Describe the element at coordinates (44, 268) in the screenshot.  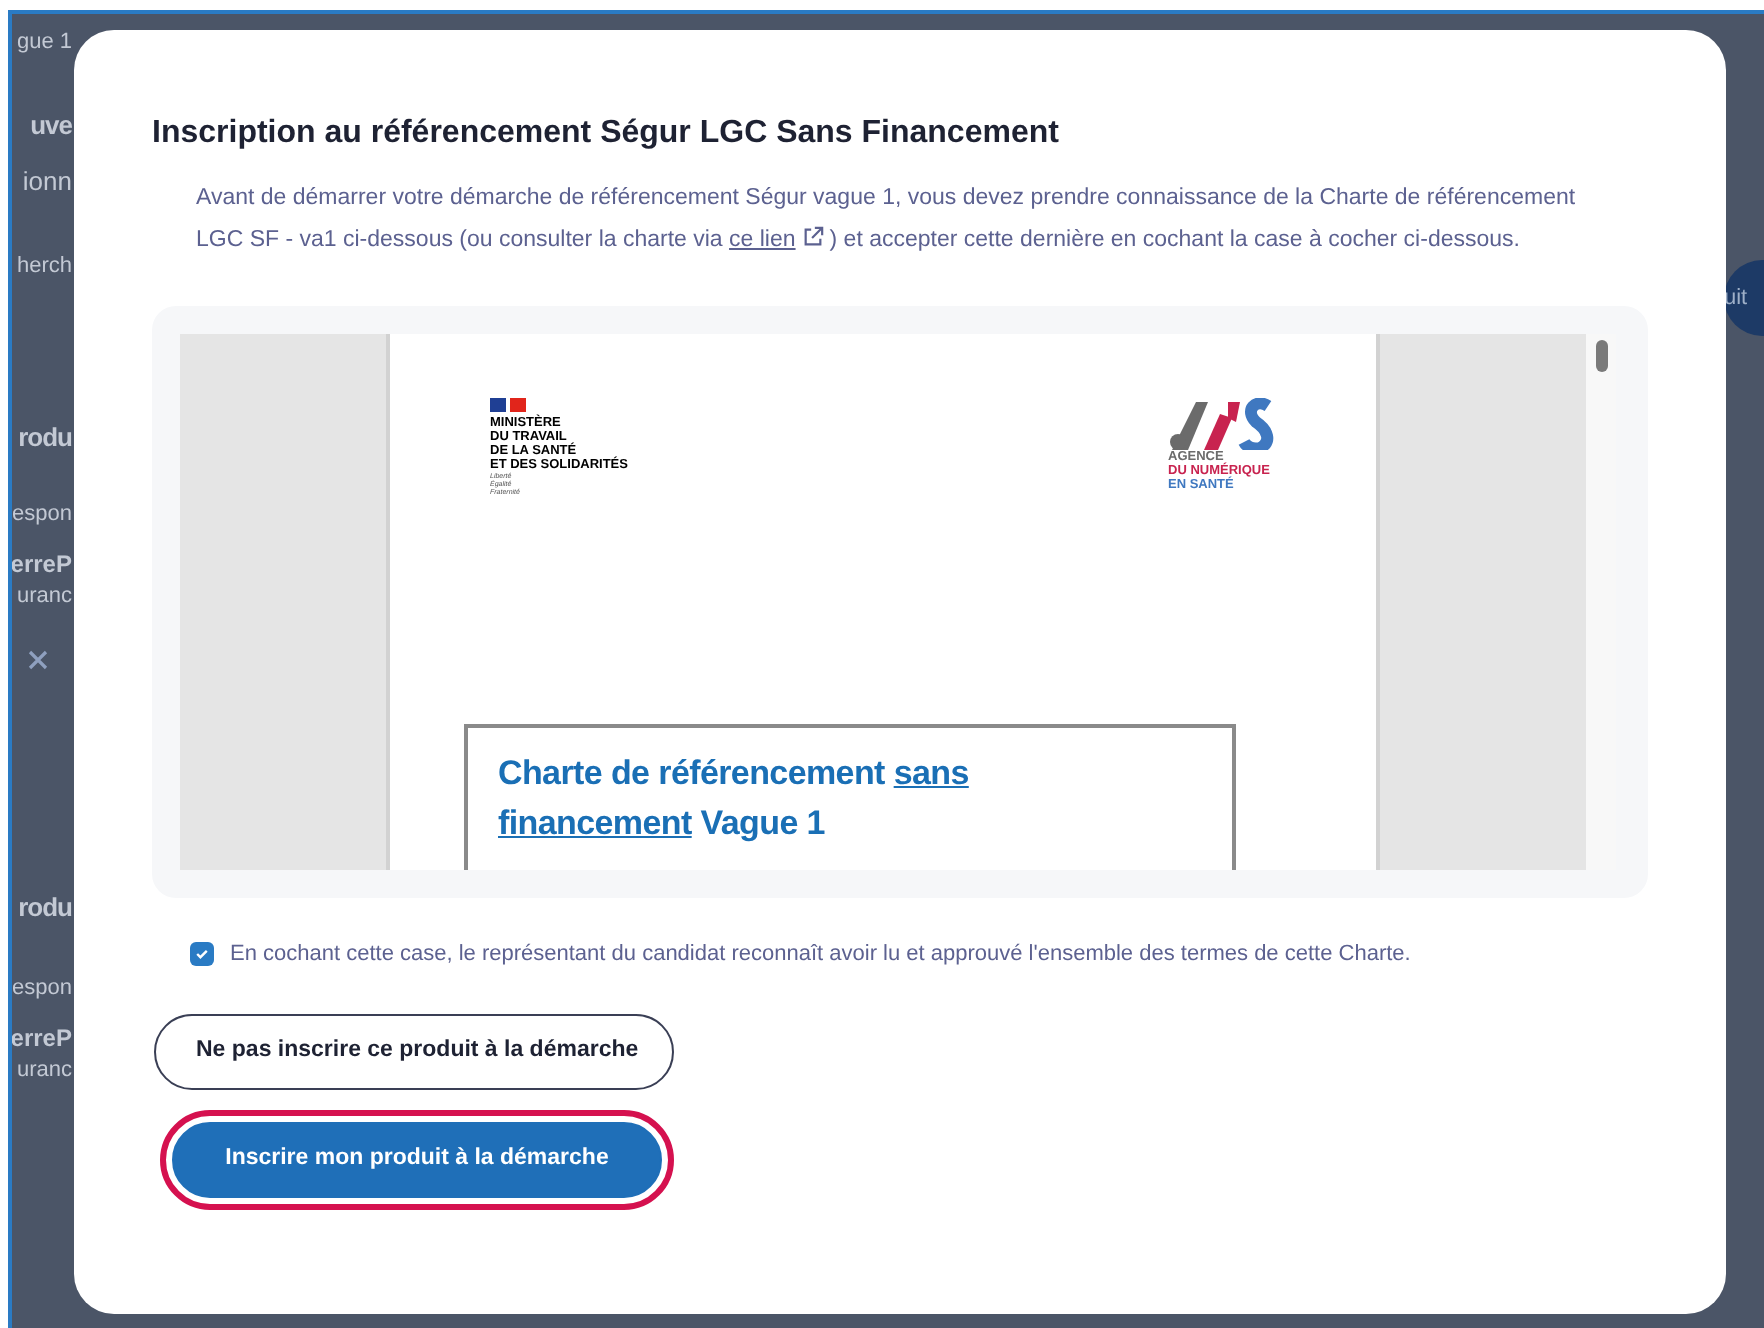
I see `background-text: herch` at that location.